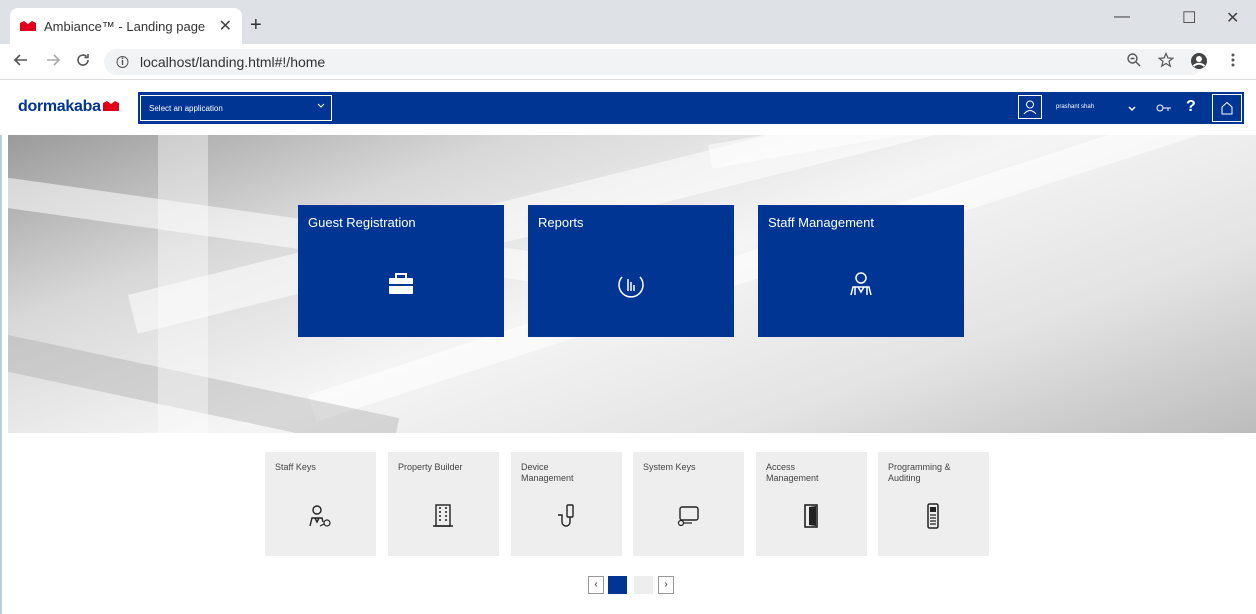 The width and height of the screenshot is (1256, 614). Describe the element at coordinates (1166, 60) in the screenshot. I see `bookmark-star-icon` at that location.